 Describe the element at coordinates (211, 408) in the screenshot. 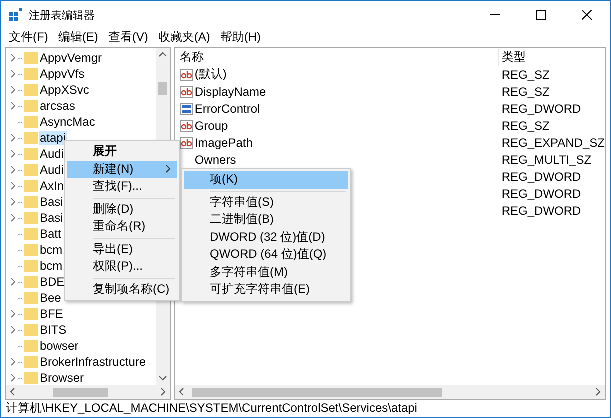

I see `status-bar-path: 计算机\HKEY_LOCAL_MACHINE\SYSTEM\CurrentControlSet\Services\atapi` at that location.